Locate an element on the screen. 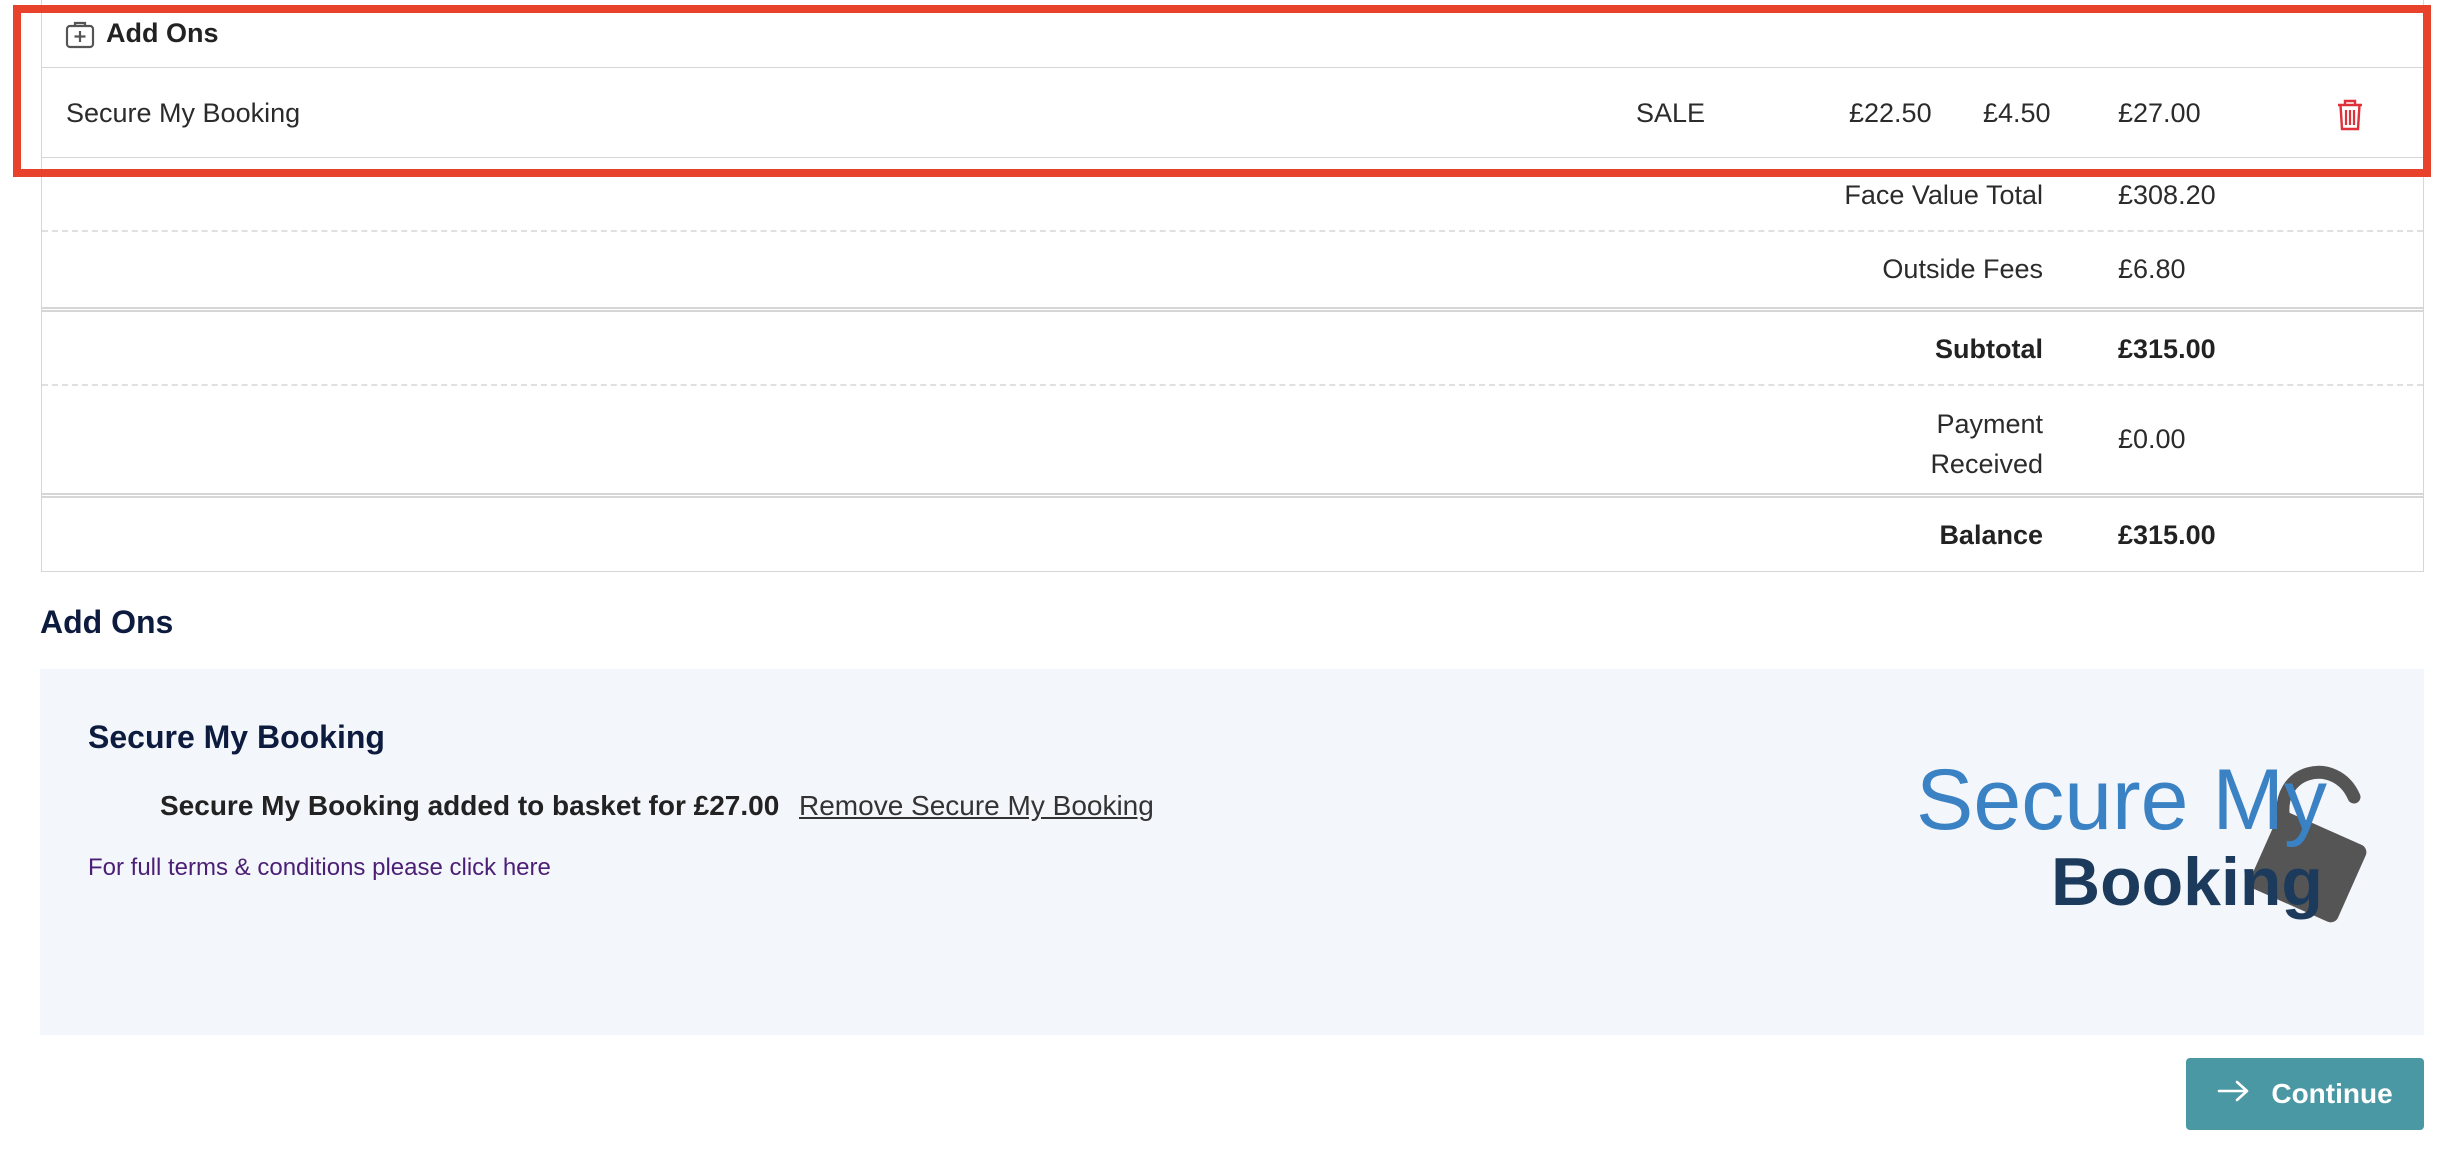 This screenshot has height=1150, width=2454. continue-button: Continue is located at coordinates (2305, 1094).